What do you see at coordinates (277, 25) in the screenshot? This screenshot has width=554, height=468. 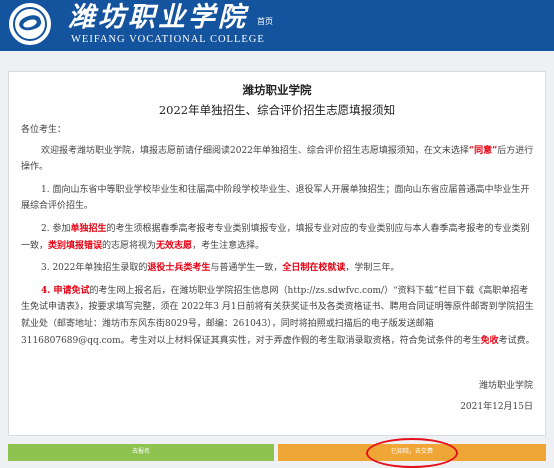 I see `site-header: 潍坊职业学院 WEIFANG VOCATIONAL COLLEGE 首页` at bounding box center [277, 25].